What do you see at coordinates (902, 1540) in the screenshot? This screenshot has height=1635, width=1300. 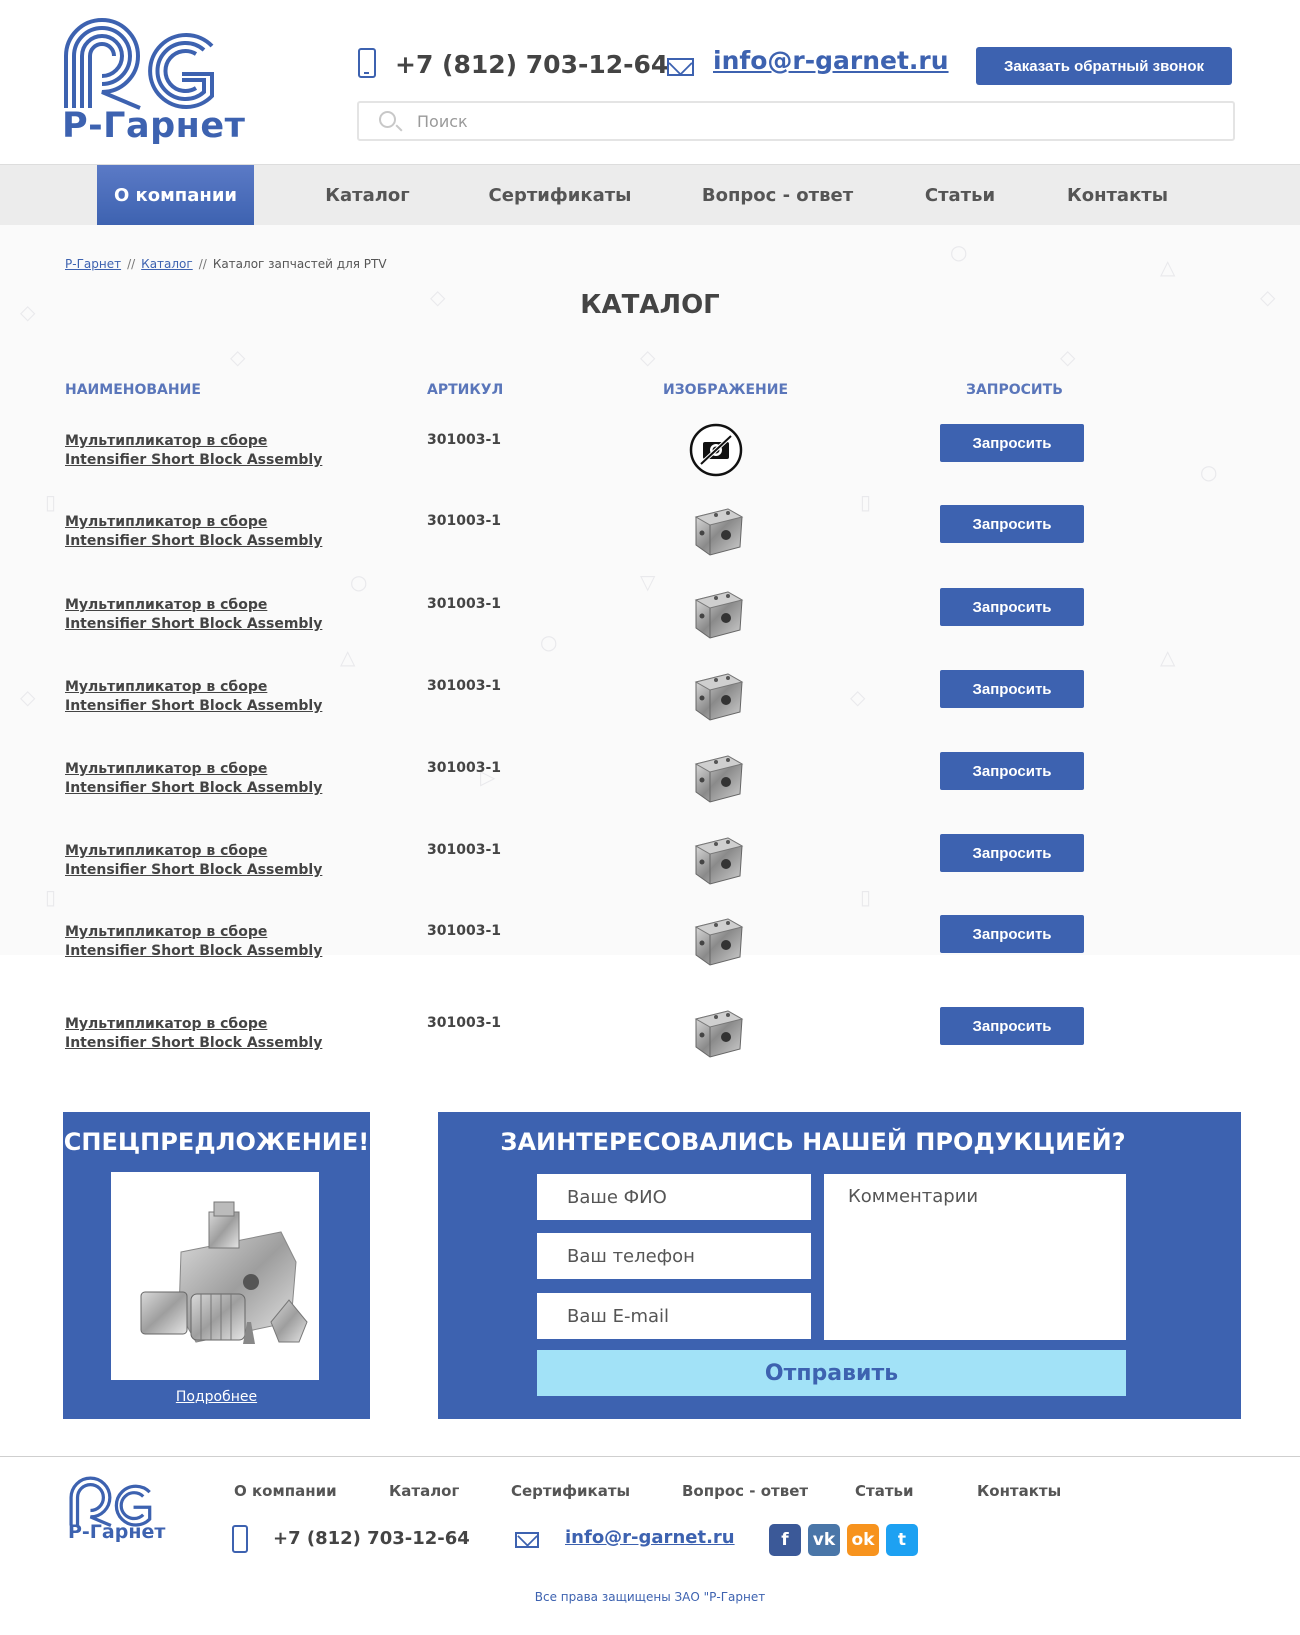 I see `twitter-icon: t` at bounding box center [902, 1540].